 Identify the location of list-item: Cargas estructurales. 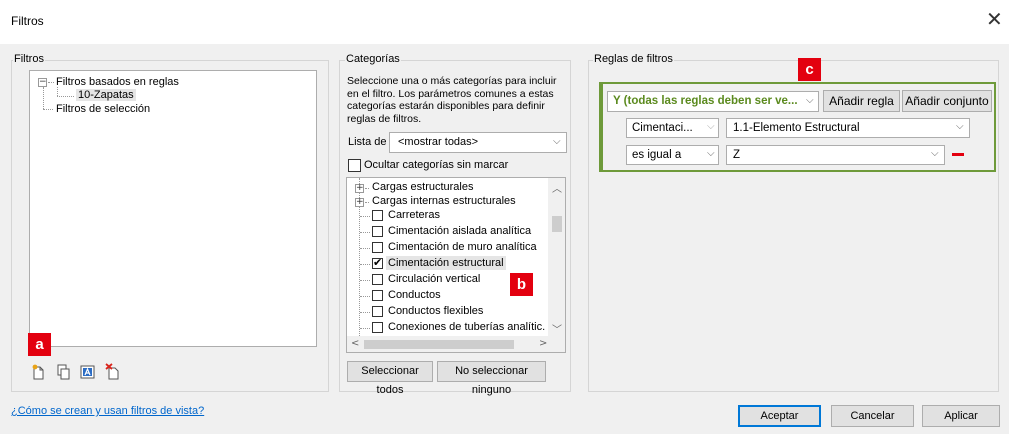
(423, 187).